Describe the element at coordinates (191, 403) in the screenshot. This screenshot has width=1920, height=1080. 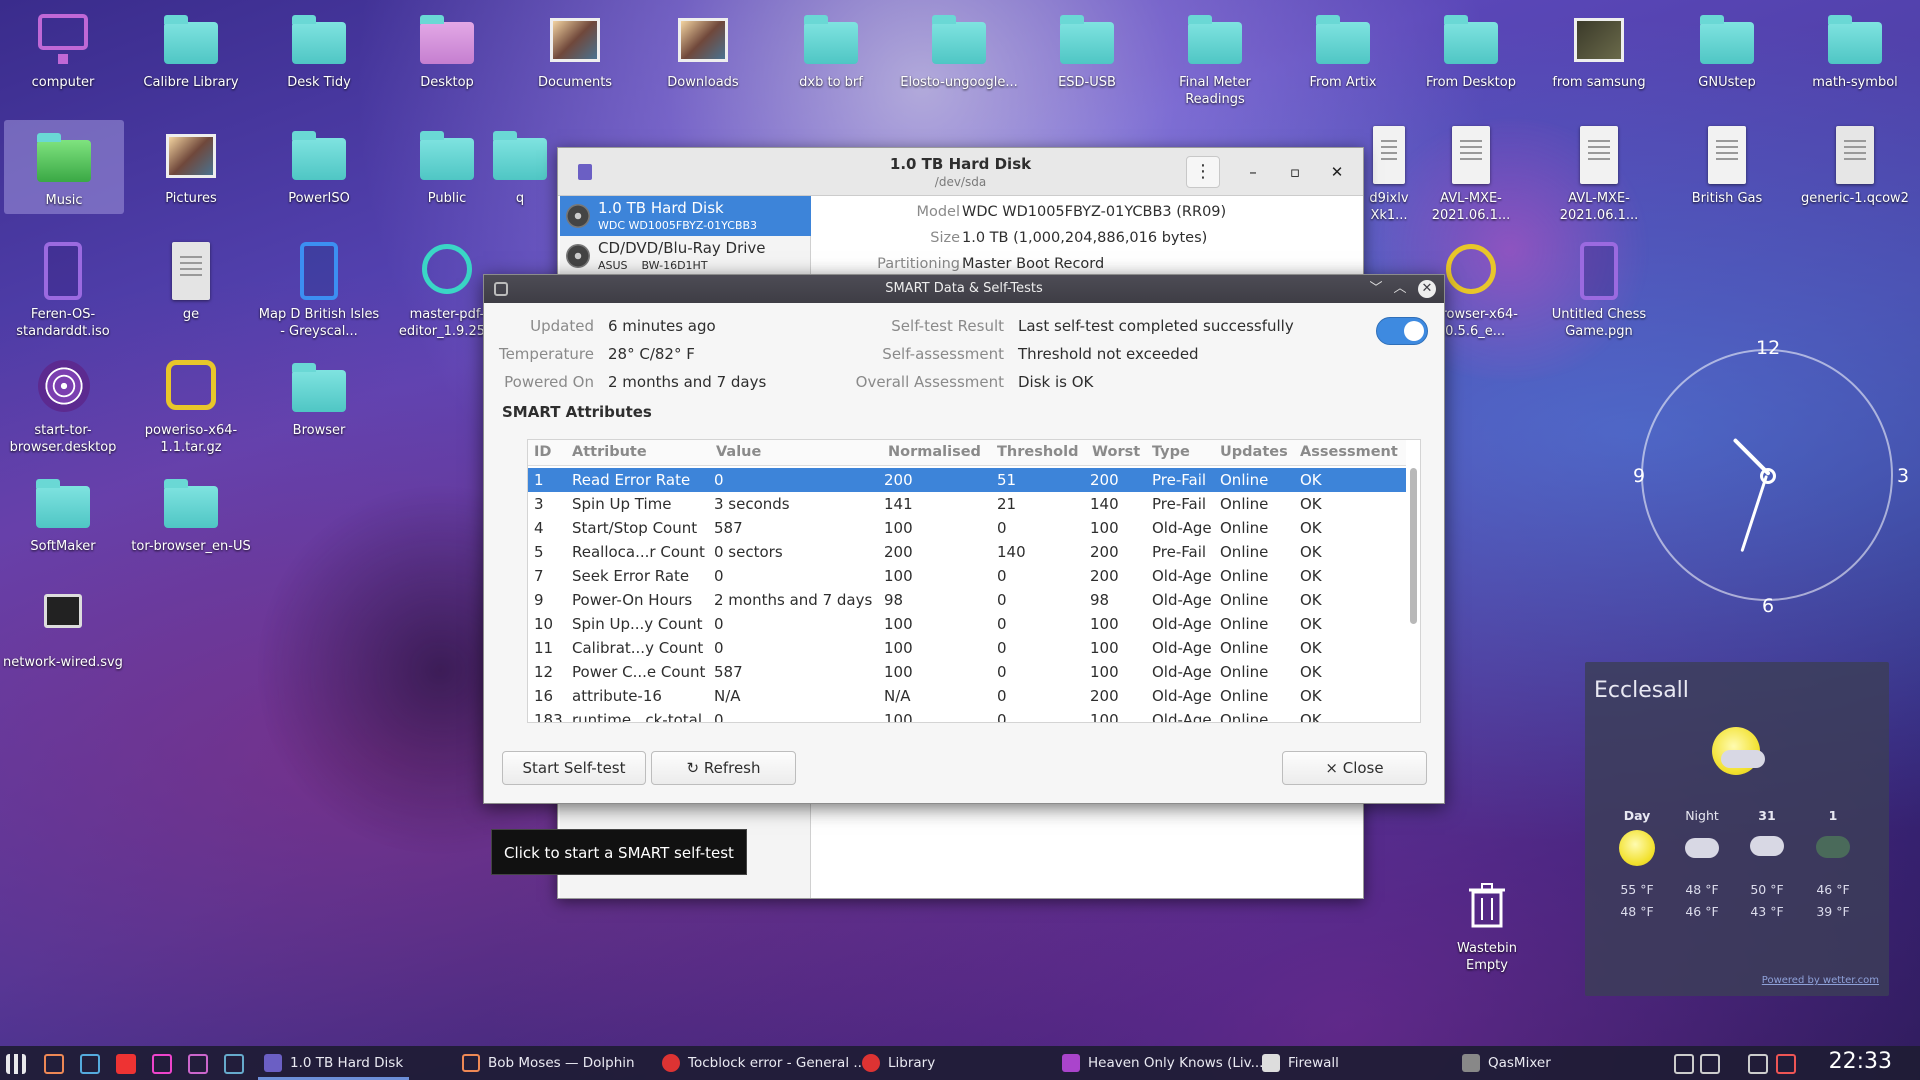
I see `desktop-icon-poweriso-tar: poweriso-x64-1.1.tar.gz` at that location.